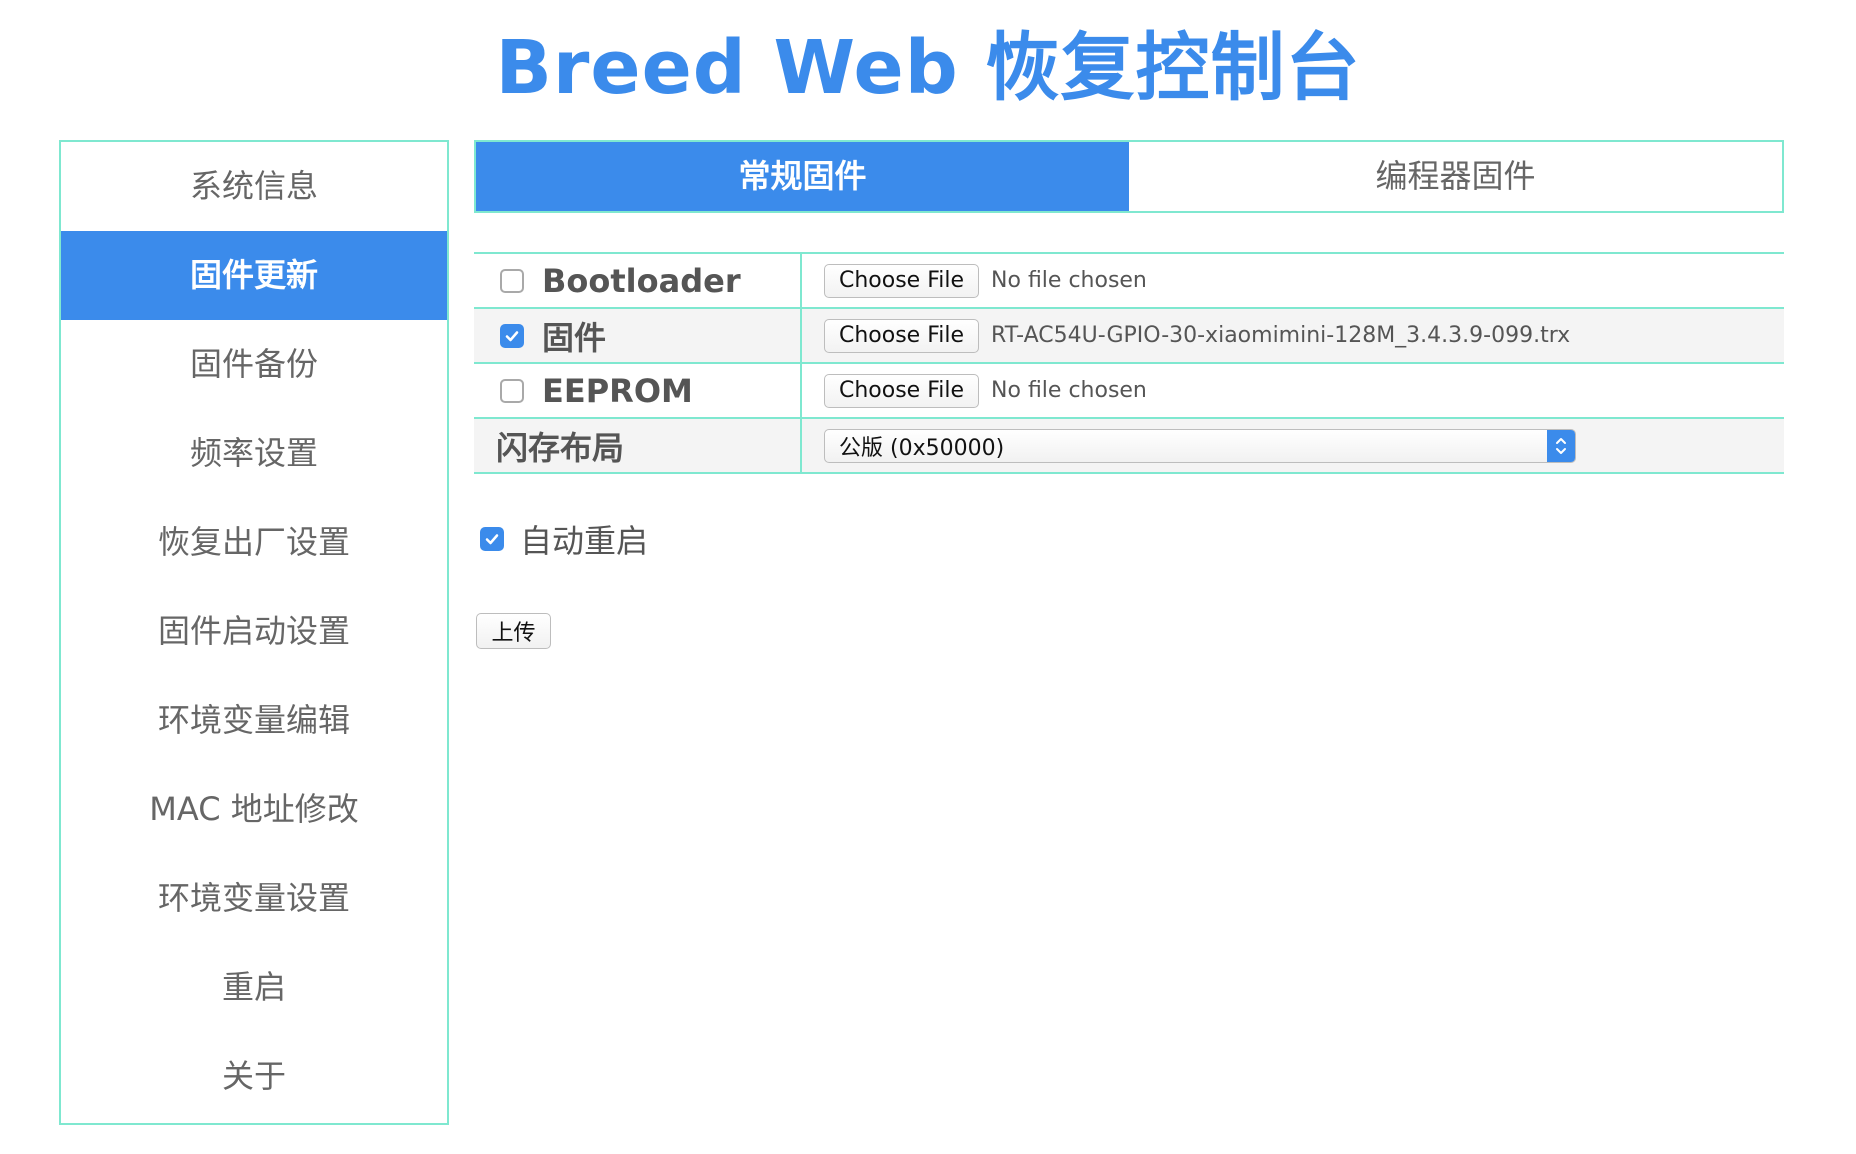 This screenshot has height=1154, width=1856. Describe the element at coordinates (254, 987) in the screenshot. I see `sidebar-item-reboot: 重启` at that location.